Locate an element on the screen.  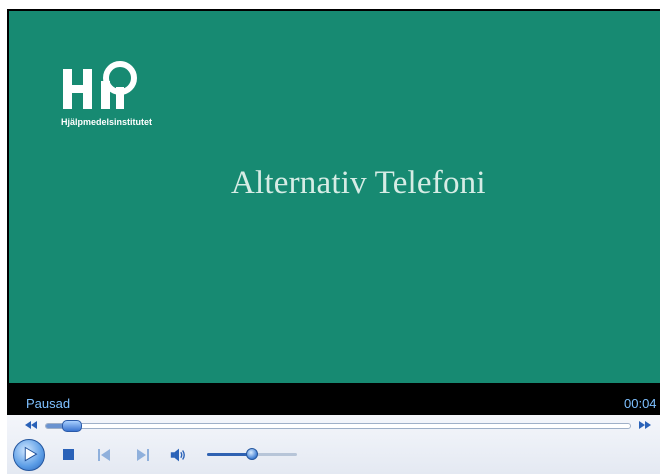
play-icon is located at coordinates (31, 454).